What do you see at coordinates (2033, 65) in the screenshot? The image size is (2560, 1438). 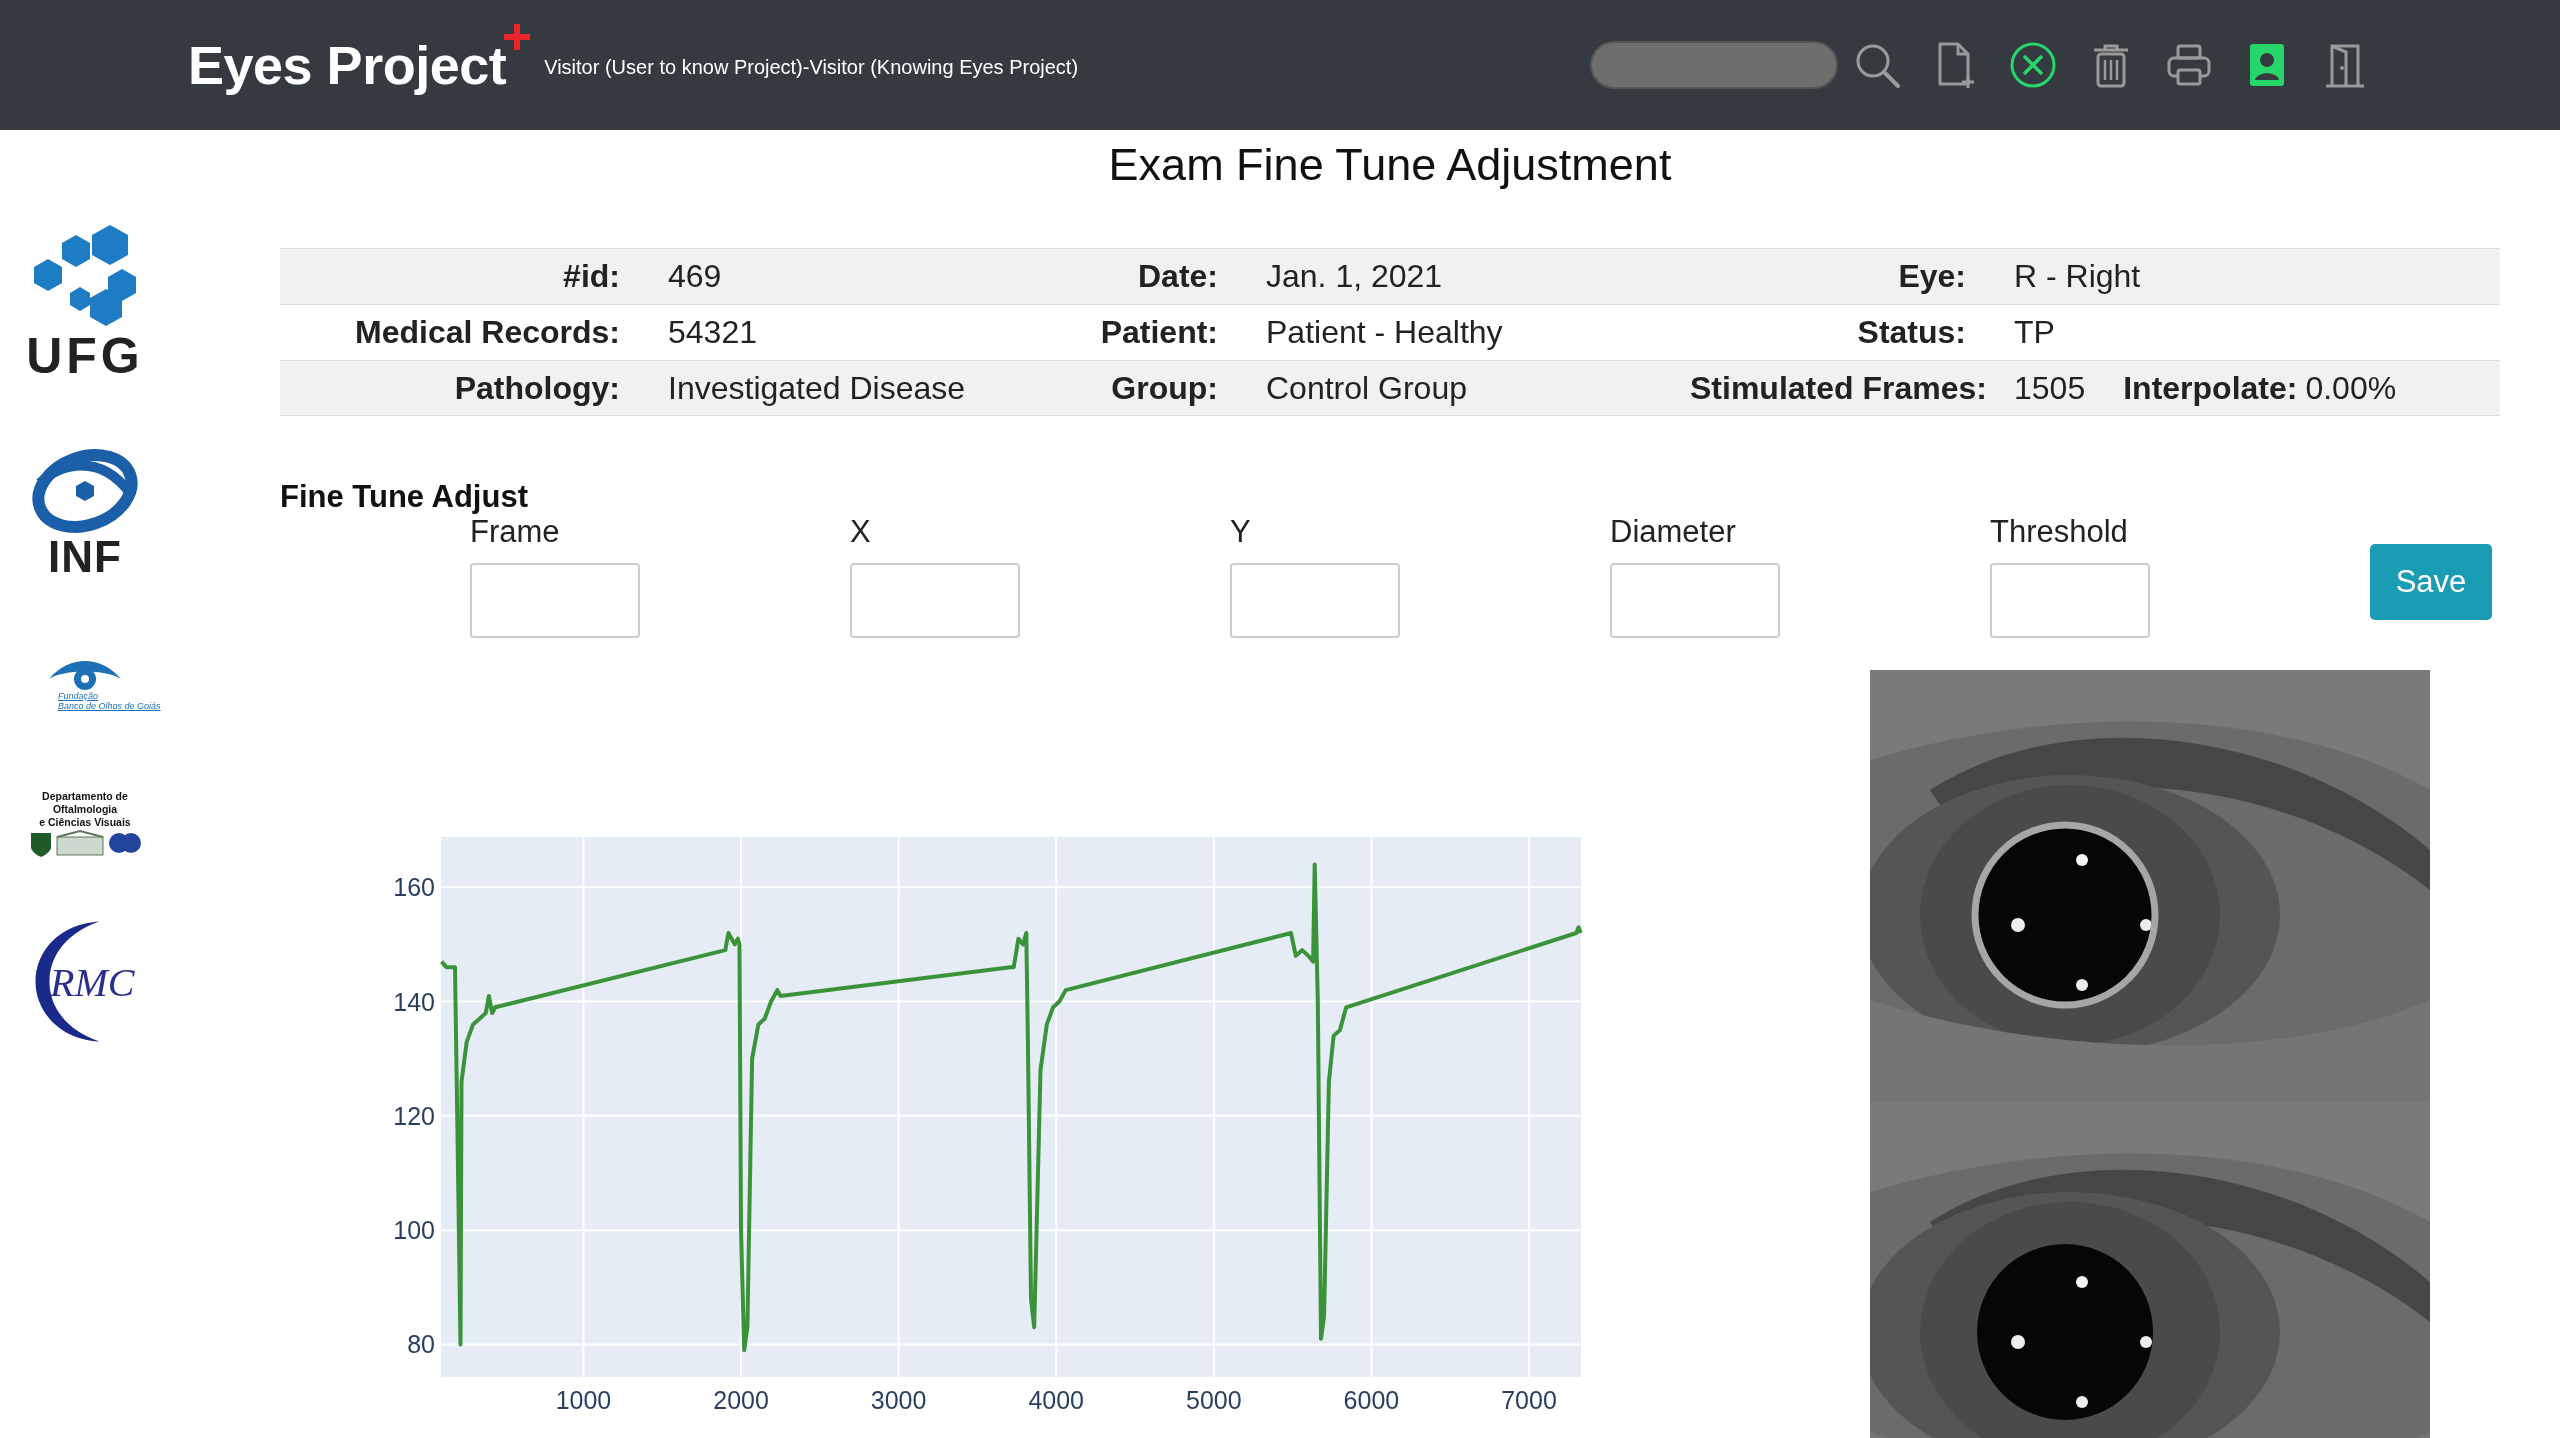 I see `close-icon` at bounding box center [2033, 65].